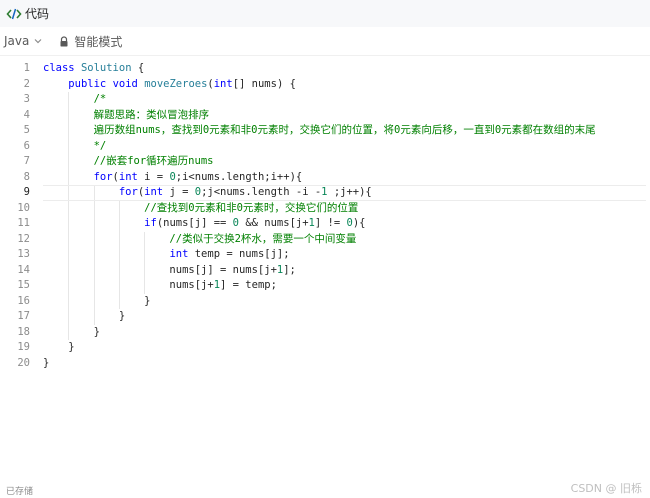 The image size is (650, 498). What do you see at coordinates (126, 114) in the screenshot?
I see `code-text: 解题思路：类似冒泡排序` at bounding box center [126, 114].